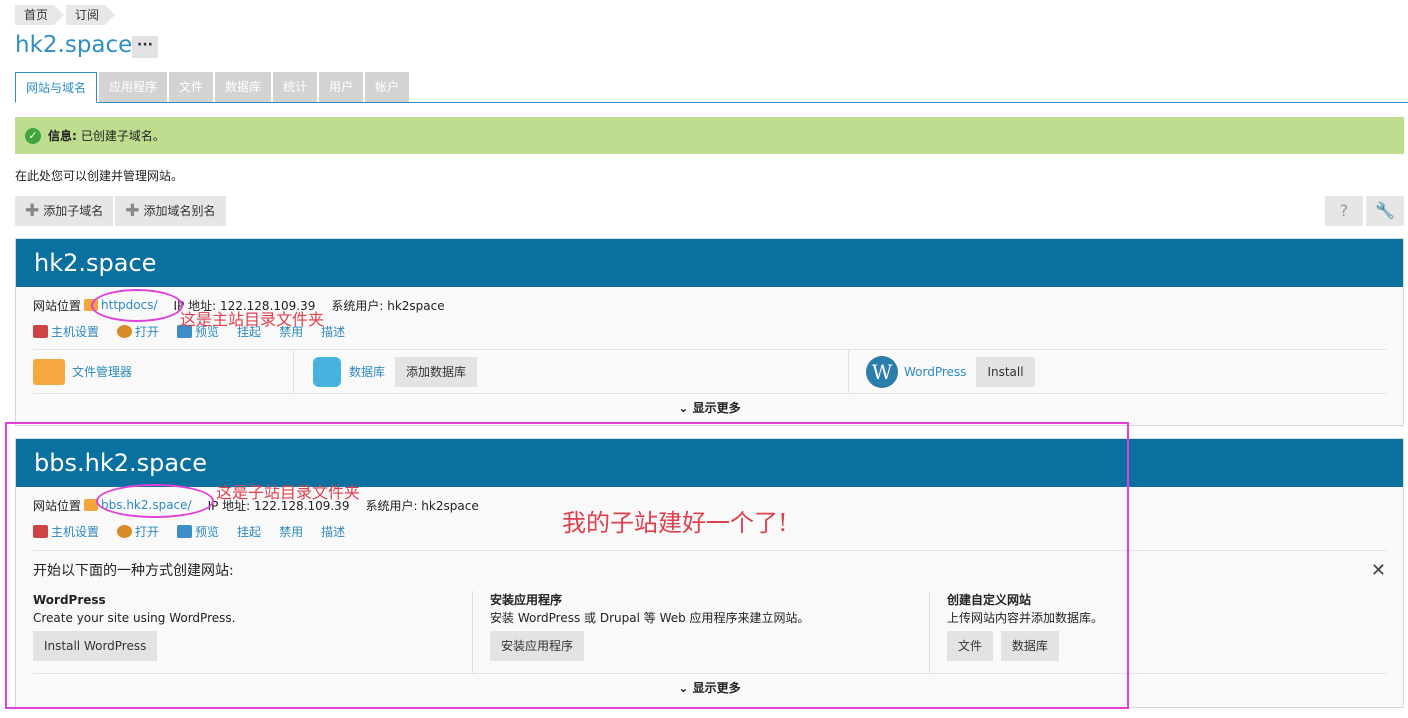 The image size is (1408, 718). I want to click on tab-users: 用户, so click(341, 87).